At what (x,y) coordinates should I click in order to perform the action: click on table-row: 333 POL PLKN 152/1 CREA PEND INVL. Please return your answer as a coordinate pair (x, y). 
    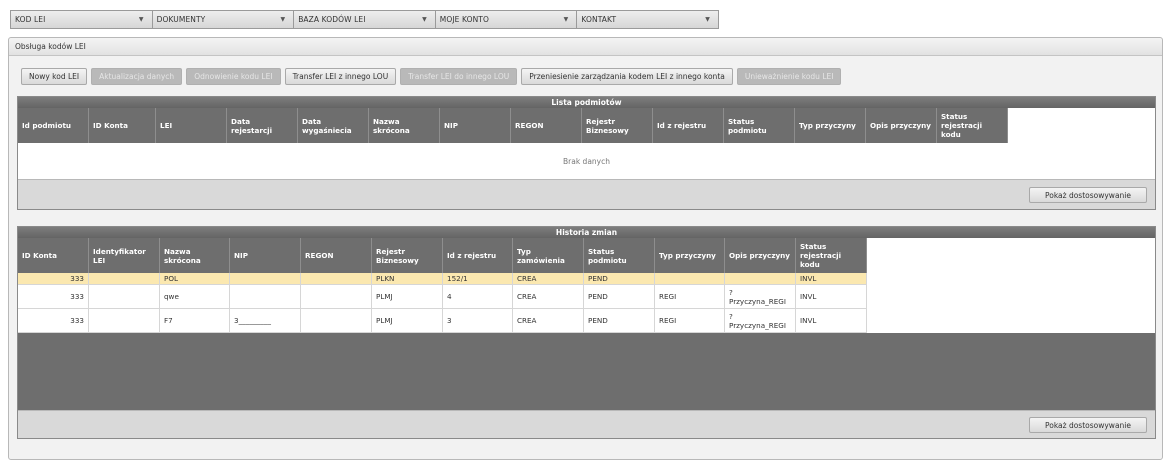
    Looking at the image, I should click on (586, 279).